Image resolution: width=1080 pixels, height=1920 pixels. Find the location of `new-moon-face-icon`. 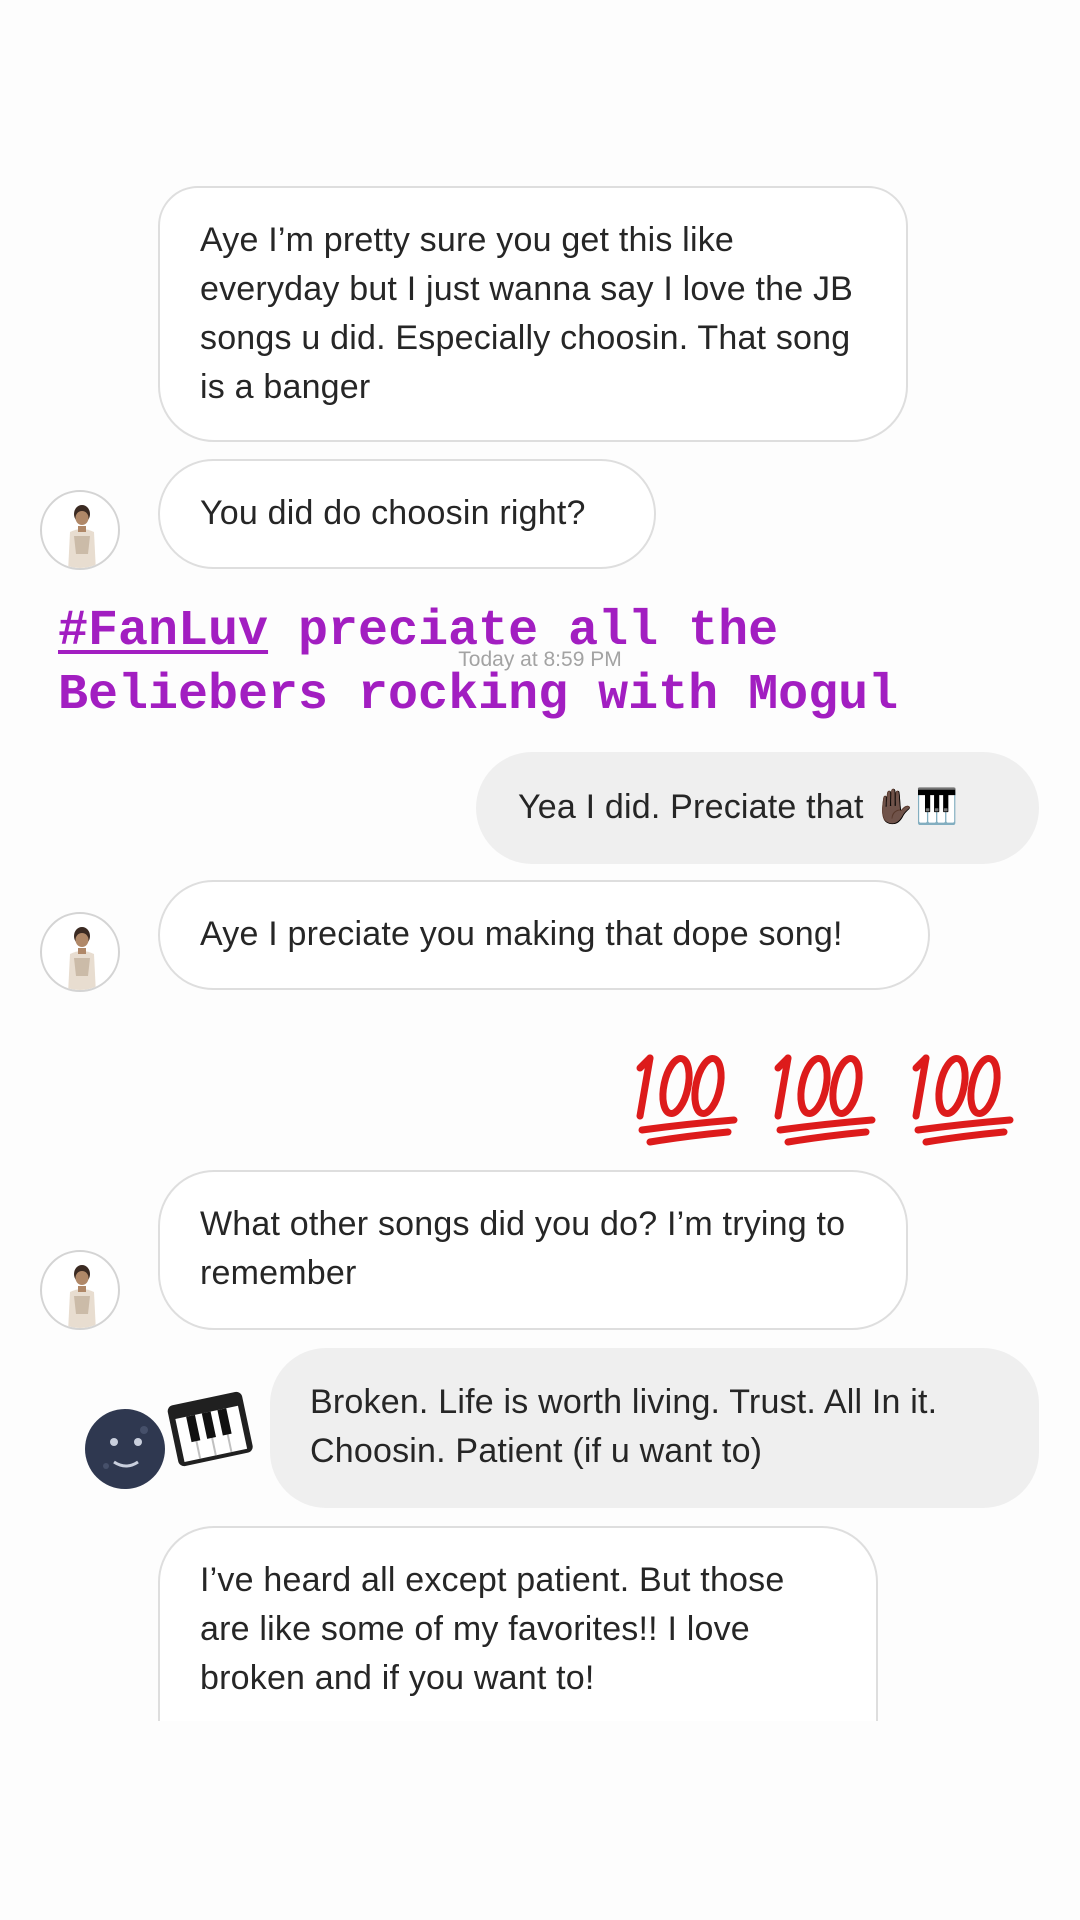

new-moon-face-icon is located at coordinates (125, 1449).